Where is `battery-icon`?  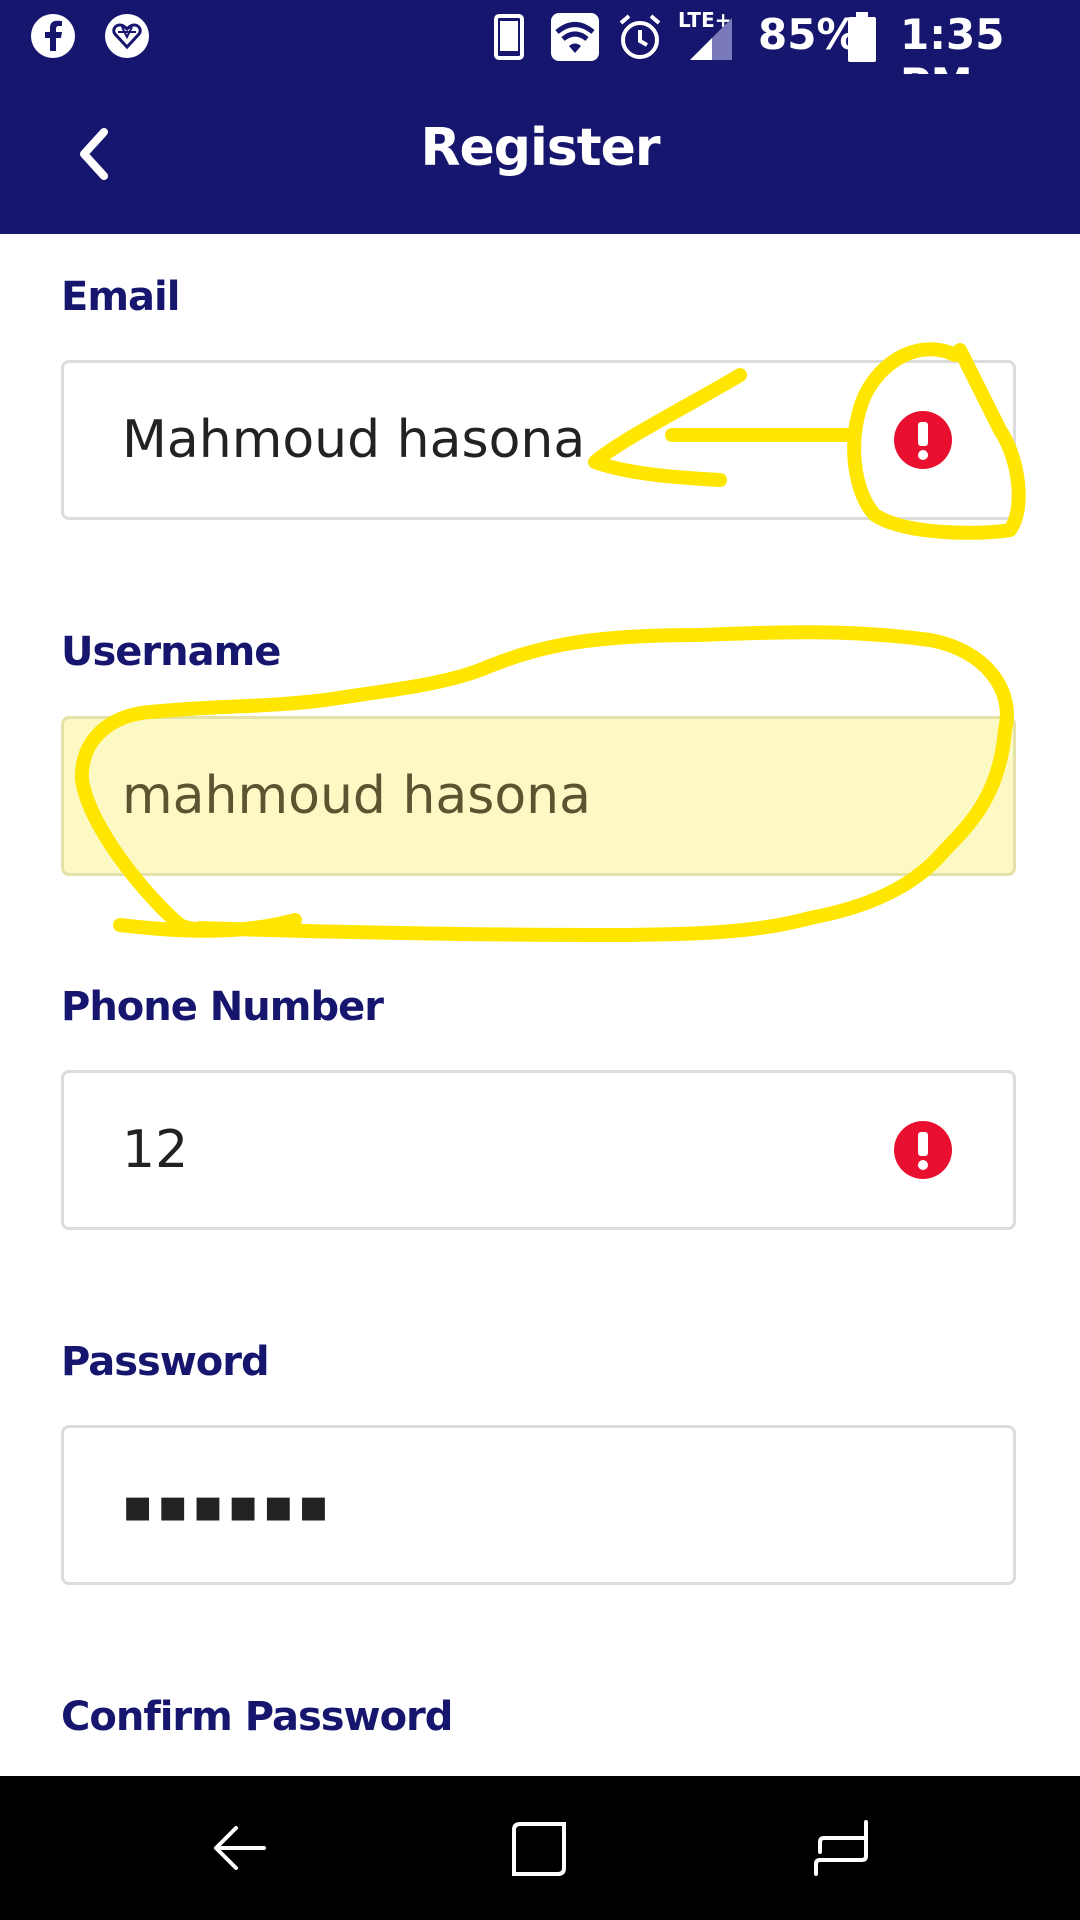 battery-icon is located at coordinates (862, 37).